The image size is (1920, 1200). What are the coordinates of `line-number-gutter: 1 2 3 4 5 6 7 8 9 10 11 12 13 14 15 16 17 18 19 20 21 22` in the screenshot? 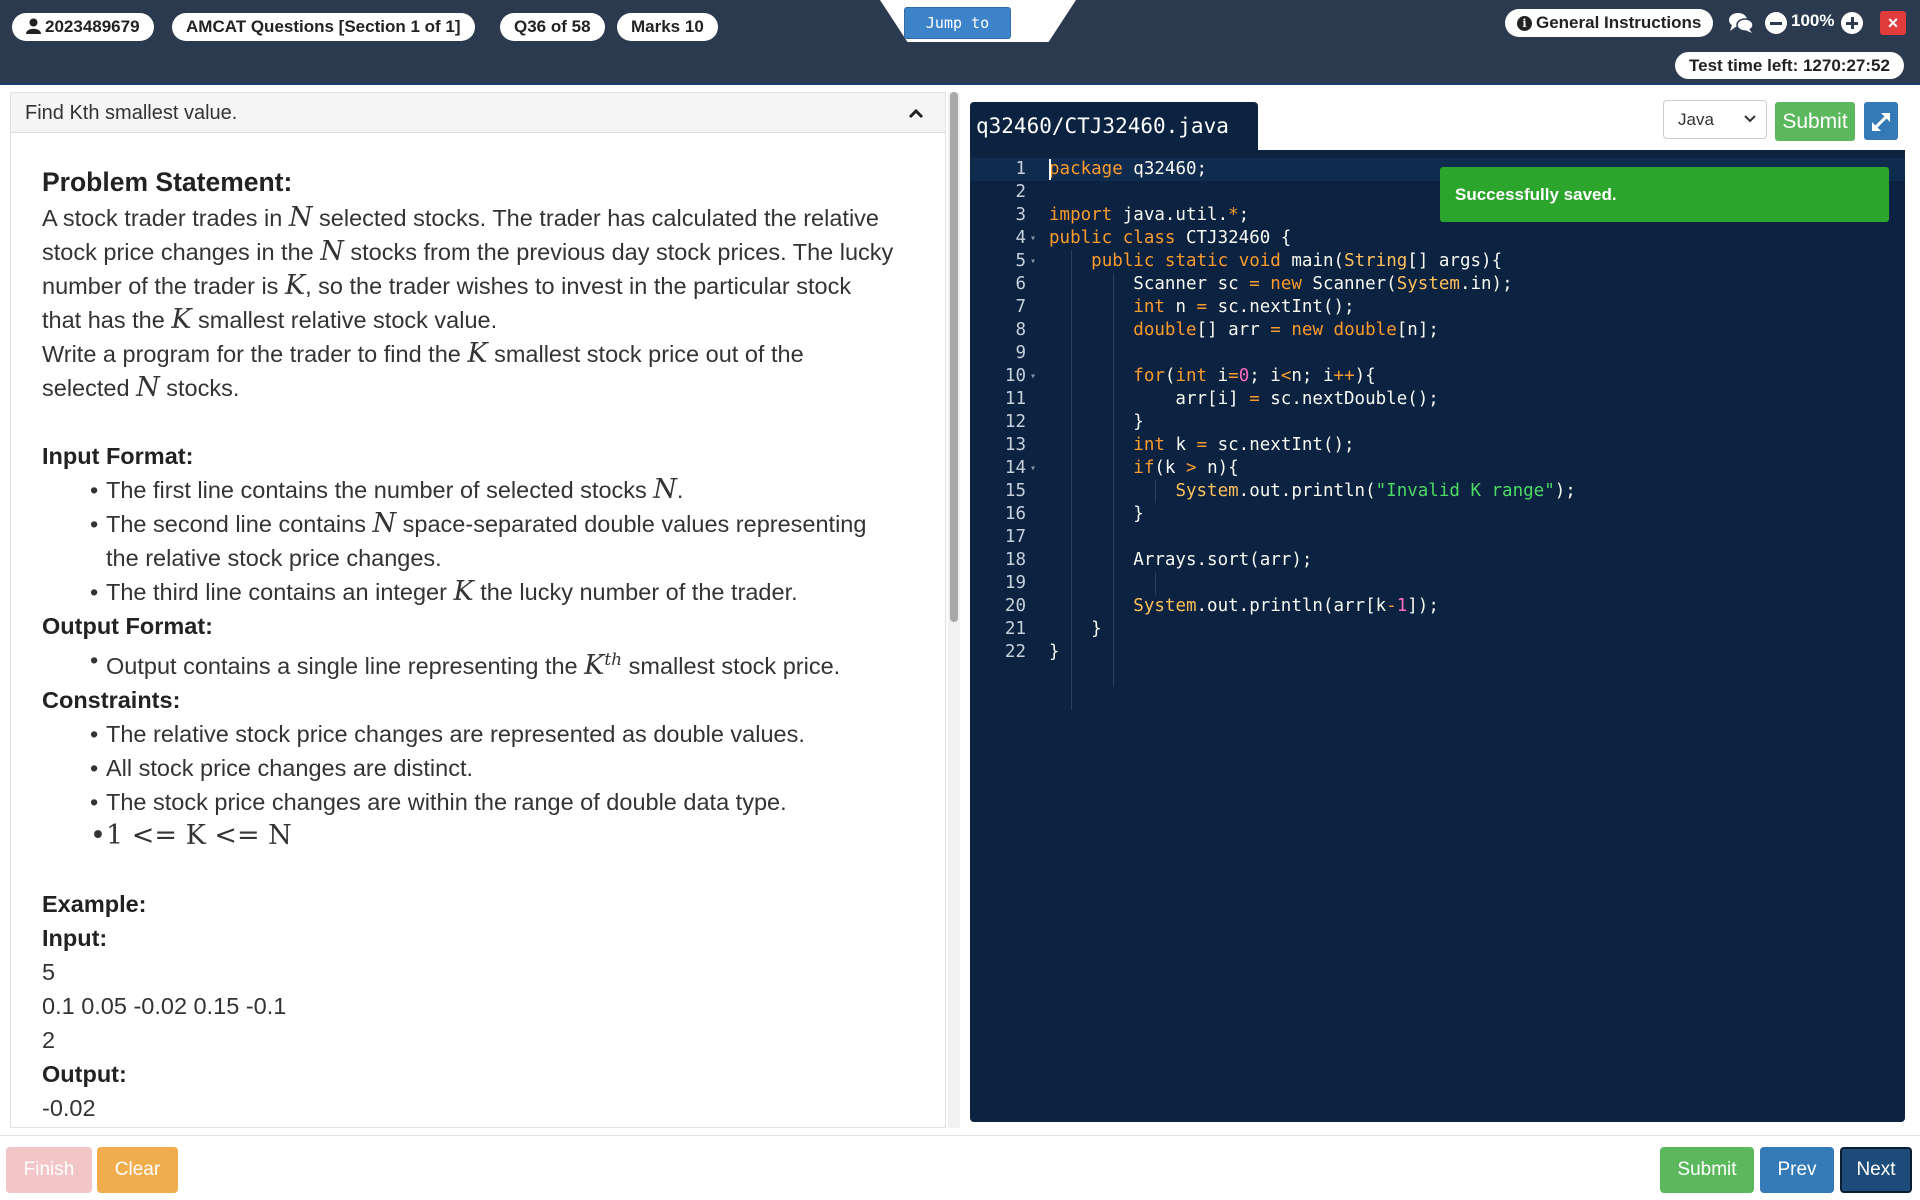 It's located at (998, 411).